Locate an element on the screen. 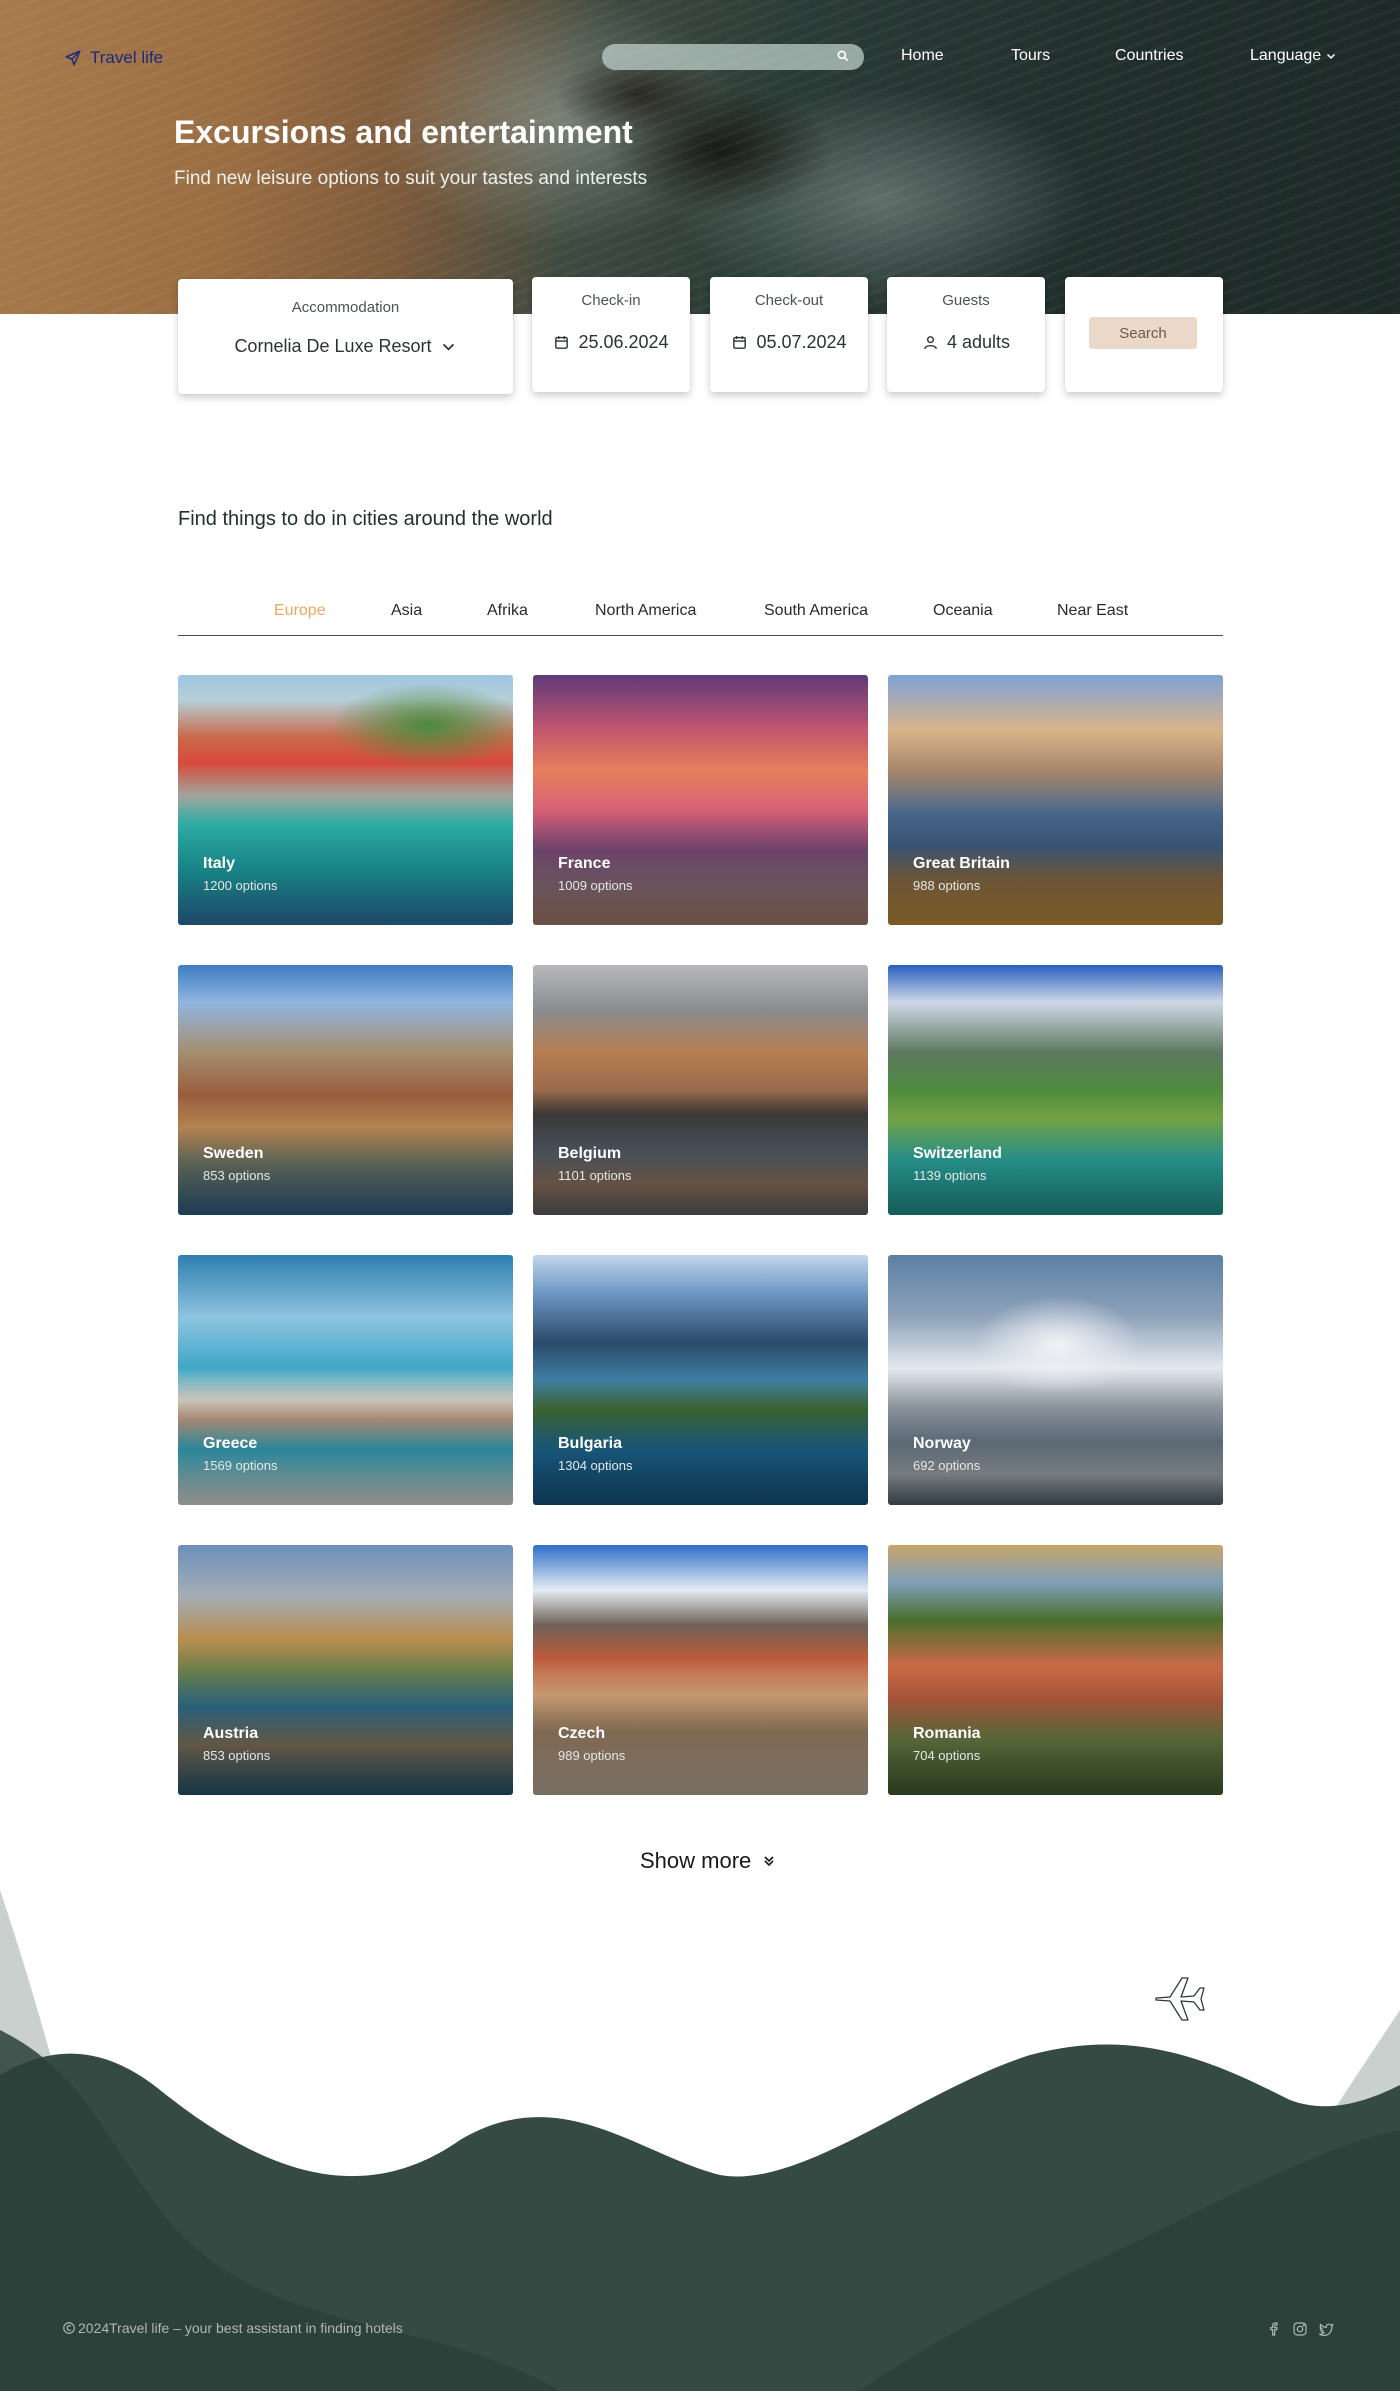 This screenshot has width=1400, height=2391. destination-name: France is located at coordinates (584, 863).